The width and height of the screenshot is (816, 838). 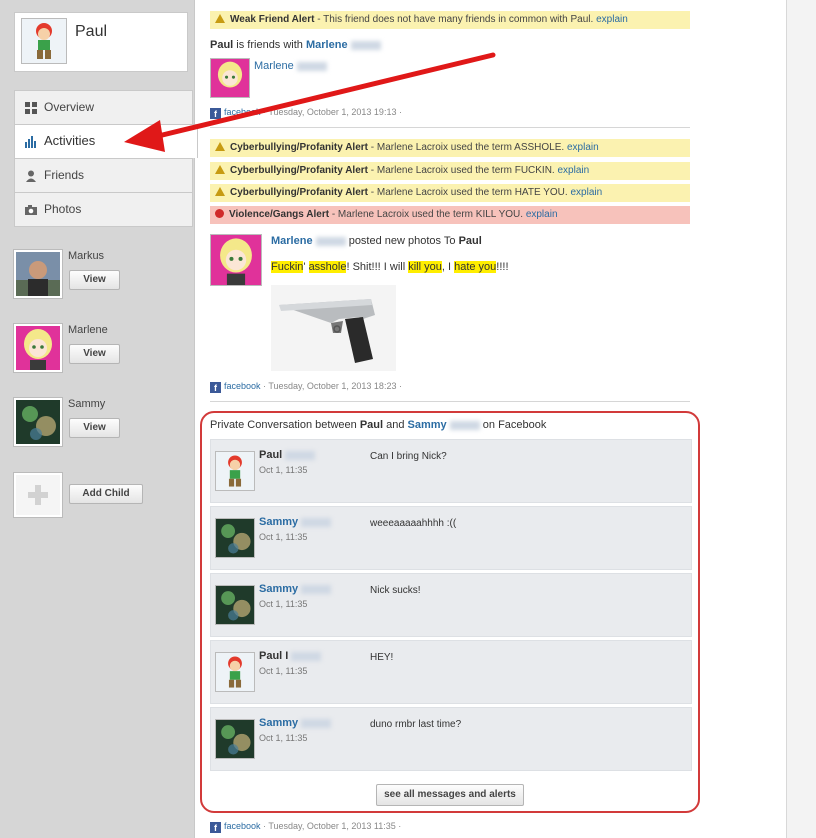 What do you see at coordinates (451, 538) in the screenshot?
I see `message-row: Sammy Oct 1, 11:35 weeeaaaaahhhh :((` at bounding box center [451, 538].